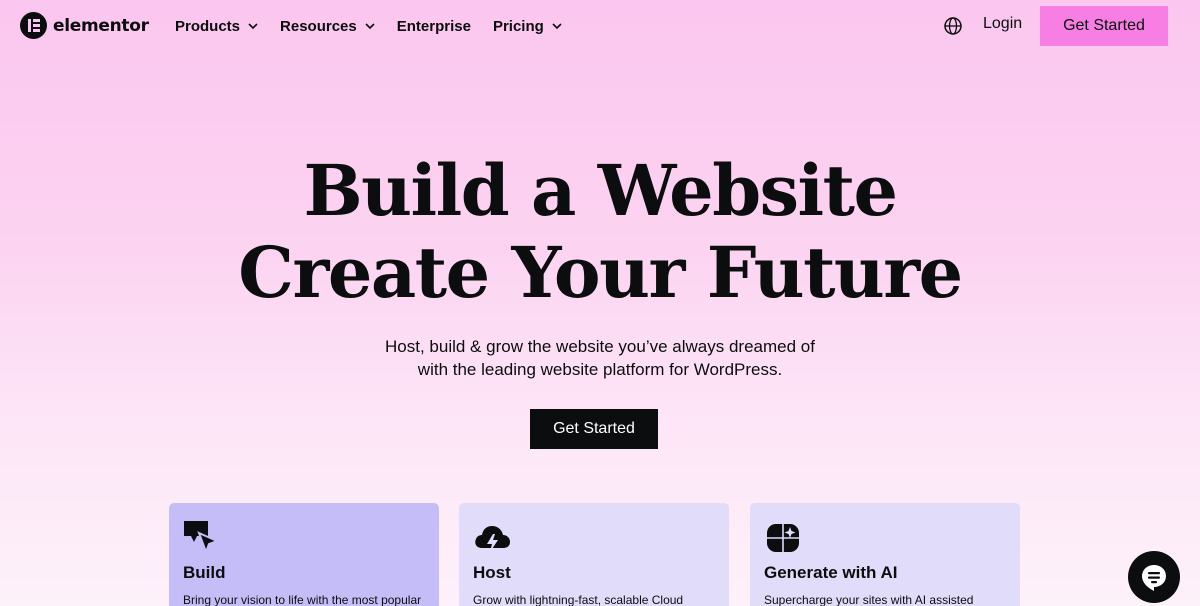 The height and width of the screenshot is (606, 1200). Describe the element at coordinates (600, 190) in the screenshot. I see `hero-title-line-1: Build a Website` at that location.